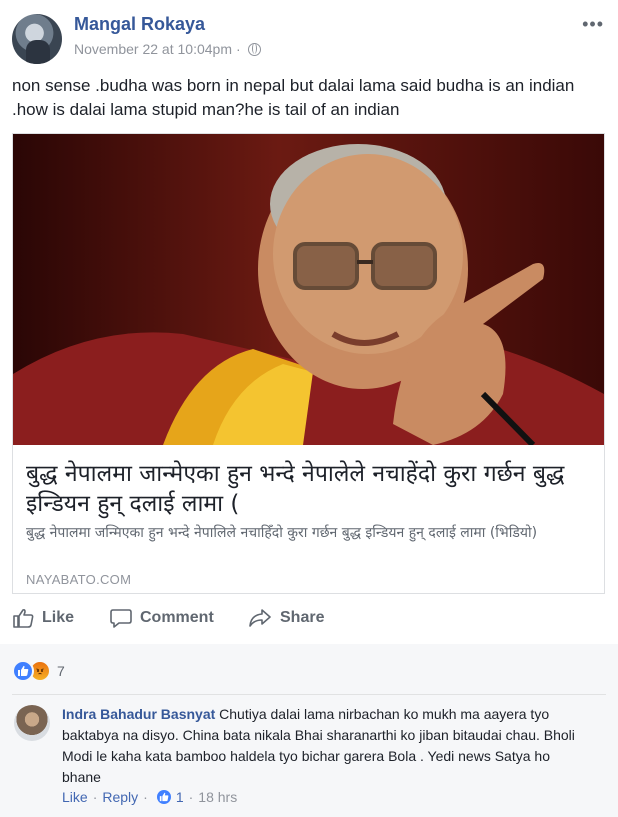  Describe the element at coordinates (58, 617) in the screenshot. I see `like-label: Like` at that location.